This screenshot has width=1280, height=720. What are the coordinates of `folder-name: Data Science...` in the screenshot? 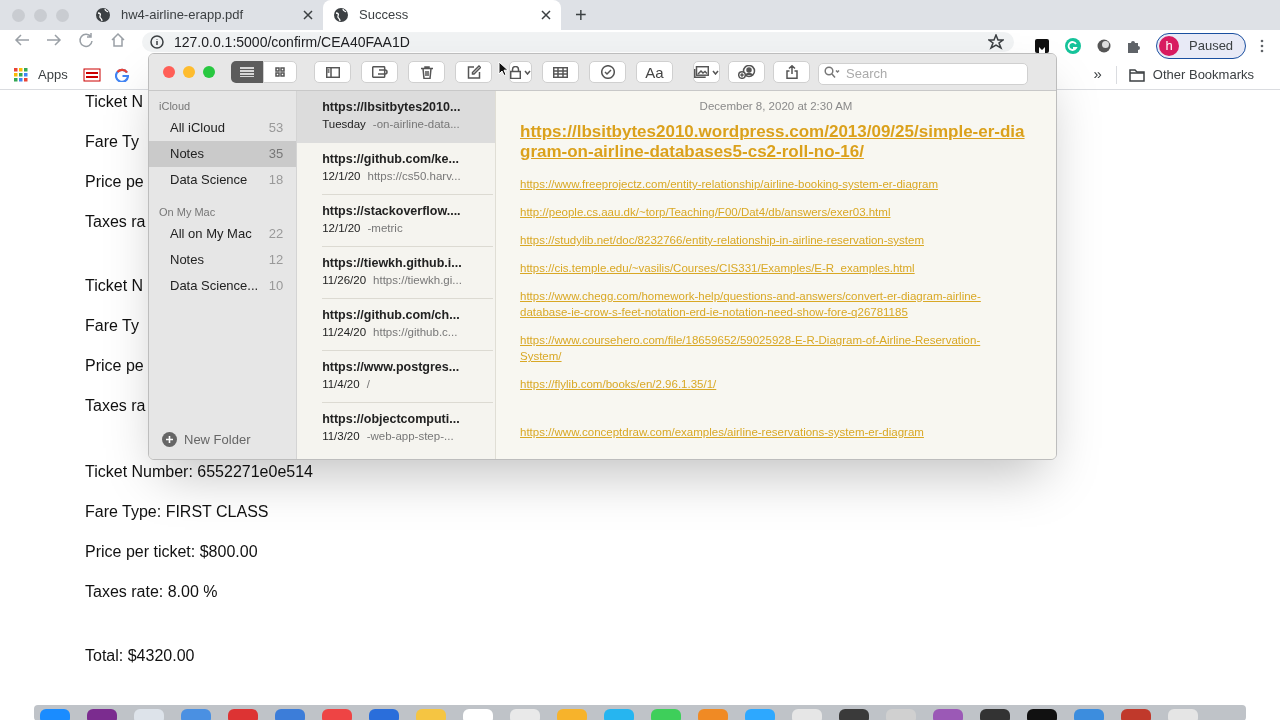 It's located at (215, 286).